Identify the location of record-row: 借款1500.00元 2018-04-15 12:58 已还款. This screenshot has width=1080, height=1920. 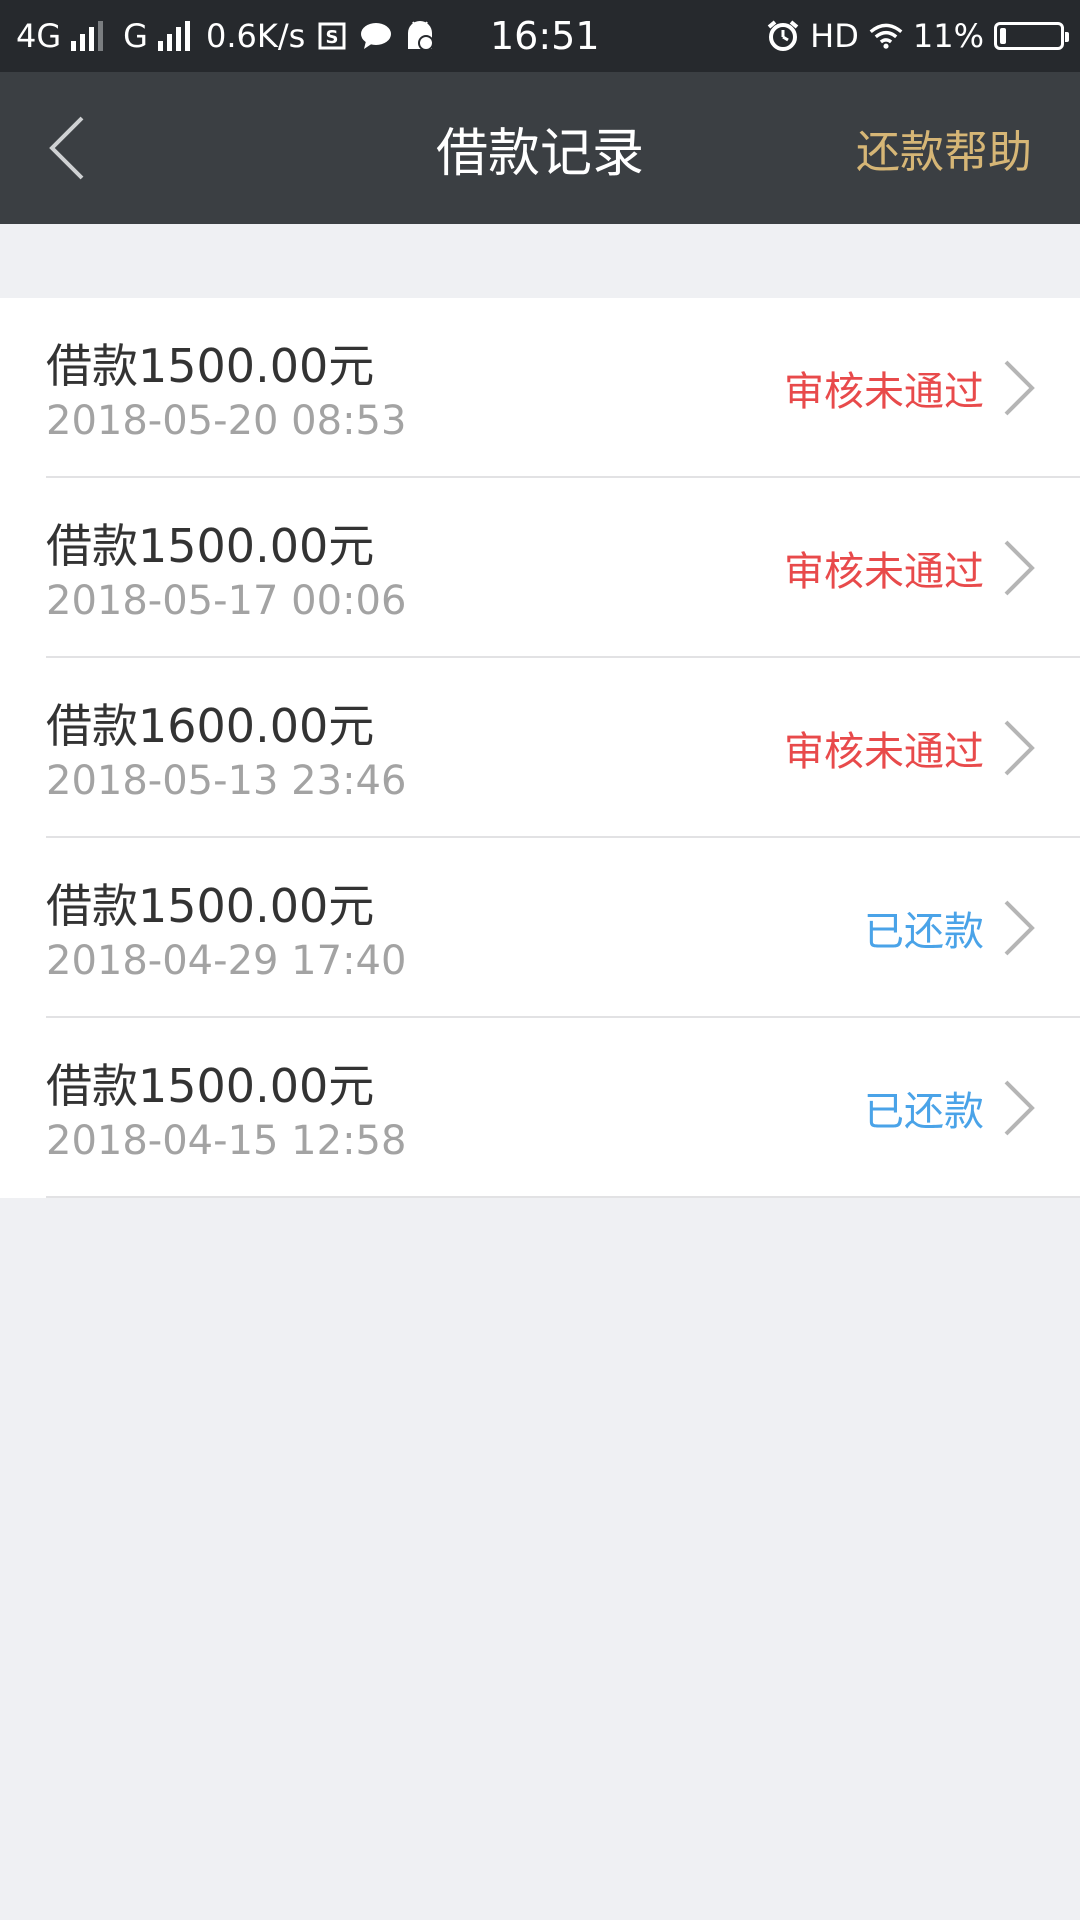
(540, 1108).